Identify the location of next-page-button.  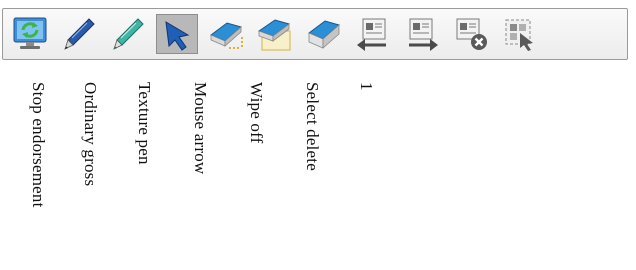
(422, 34).